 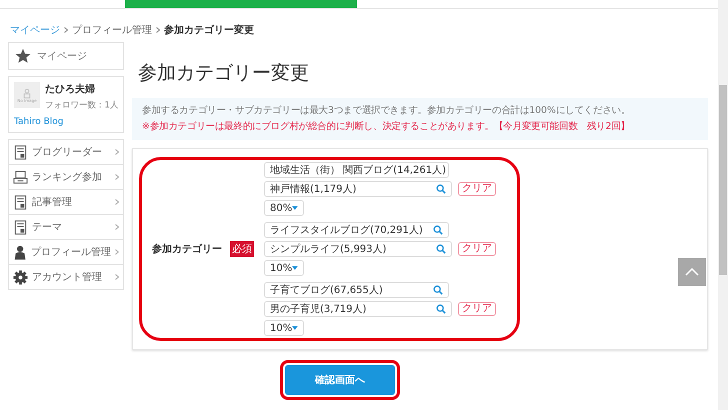 I want to click on sidebar-menu-item: ブログリーダー, so click(x=66, y=152).